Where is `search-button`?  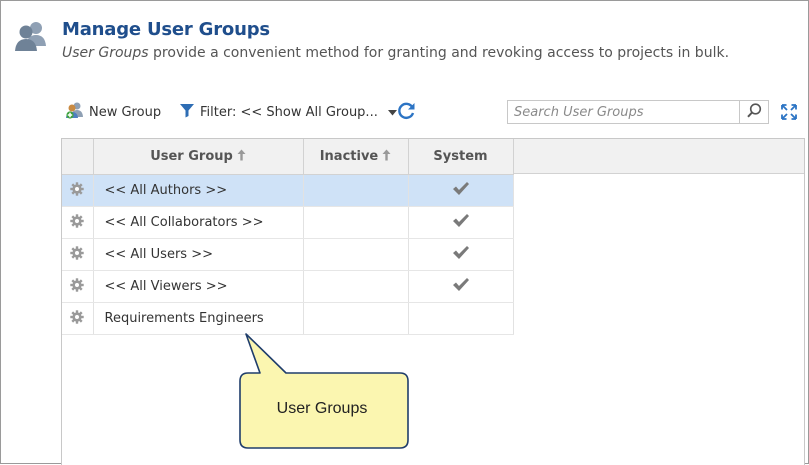 search-button is located at coordinates (753, 112).